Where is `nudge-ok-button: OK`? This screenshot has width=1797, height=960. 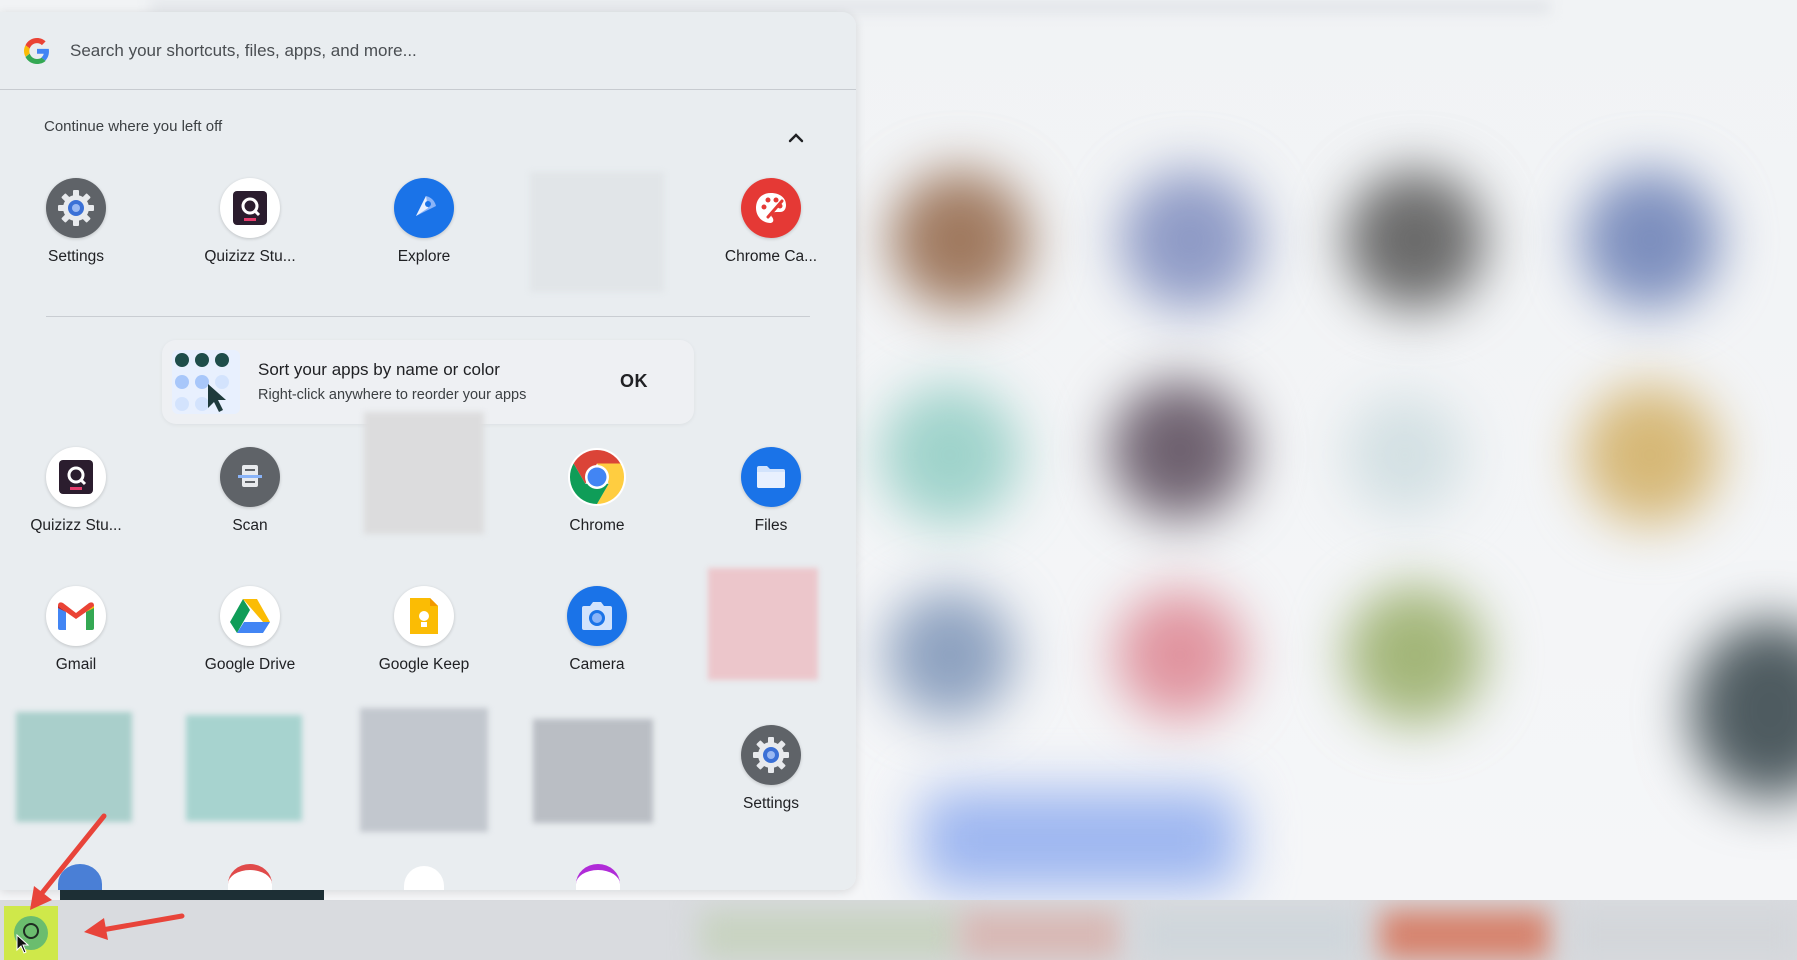
nudge-ok-button: OK is located at coordinates (634, 381).